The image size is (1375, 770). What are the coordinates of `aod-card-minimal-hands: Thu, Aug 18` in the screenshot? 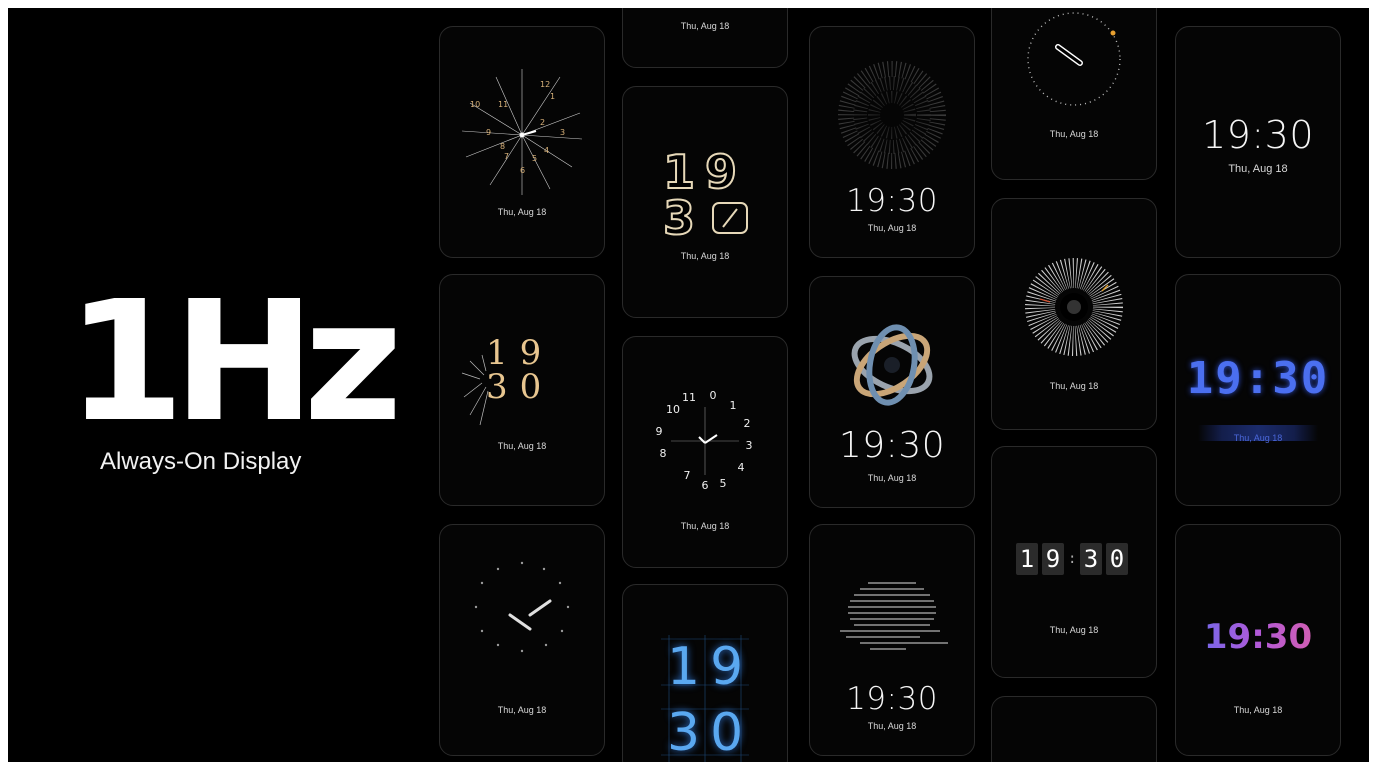 It's located at (522, 640).